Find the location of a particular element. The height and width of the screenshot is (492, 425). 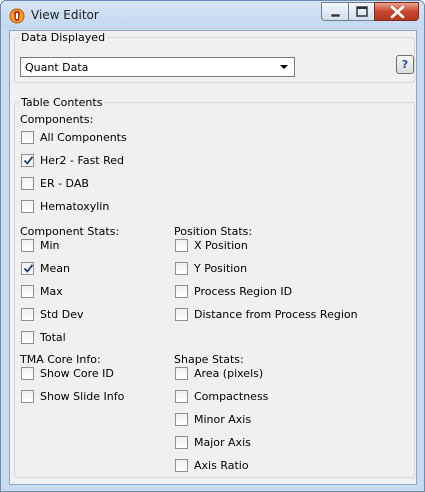

component-stats-label: Component Stats: is located at coordinates (70, 231).